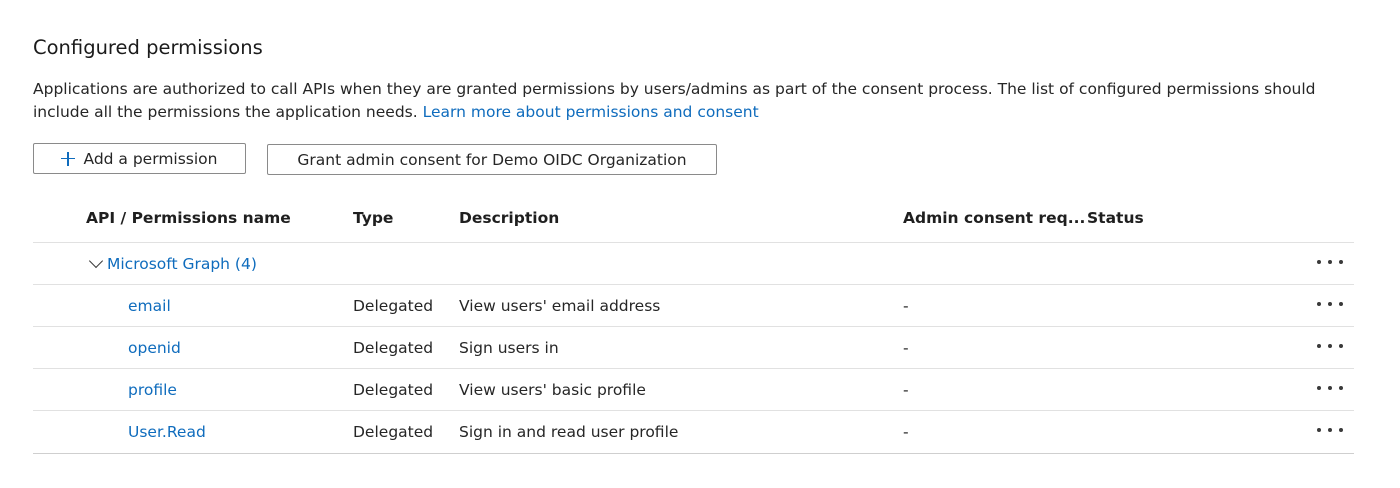  Describe the element at coordinates (509, 218) in the screenshot. I see `column-header-description: Description` at that location.